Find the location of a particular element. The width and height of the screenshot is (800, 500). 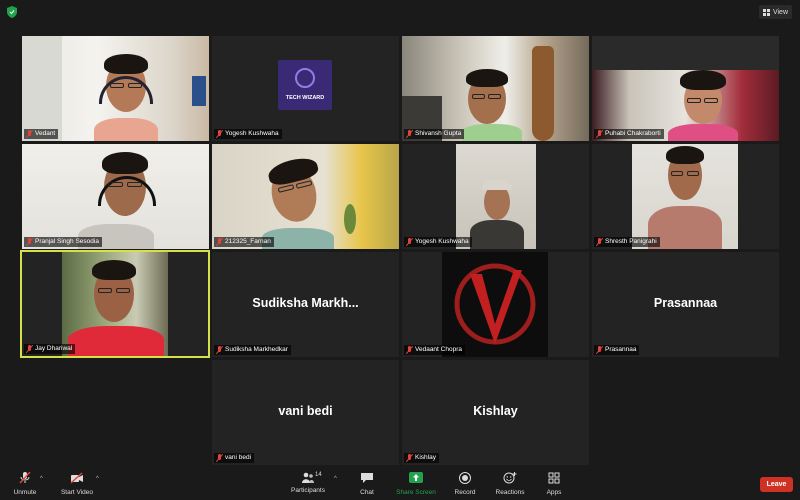

profile-logo-v is located at coordinates (495, 304).